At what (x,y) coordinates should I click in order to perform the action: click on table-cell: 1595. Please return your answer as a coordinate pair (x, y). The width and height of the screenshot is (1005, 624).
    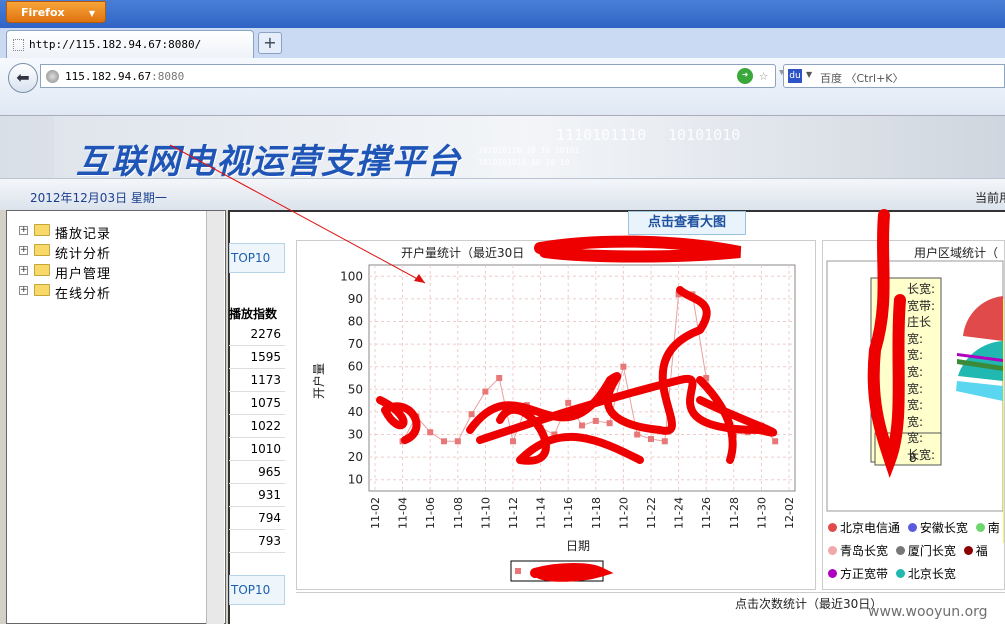
    Looking at the image, I should click on (257, 357).